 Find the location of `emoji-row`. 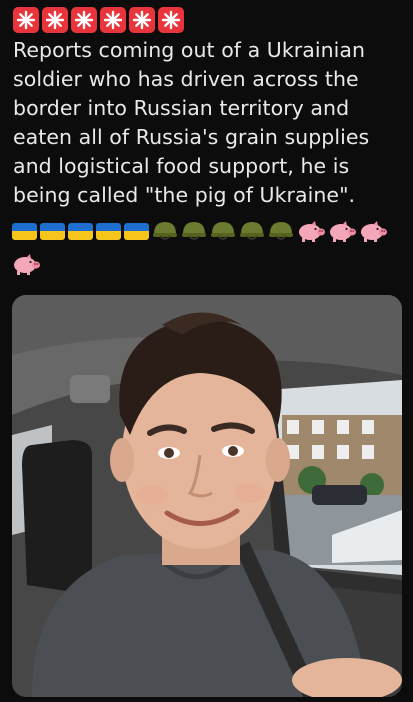

emoji-row is located at coordinates (199, 231).